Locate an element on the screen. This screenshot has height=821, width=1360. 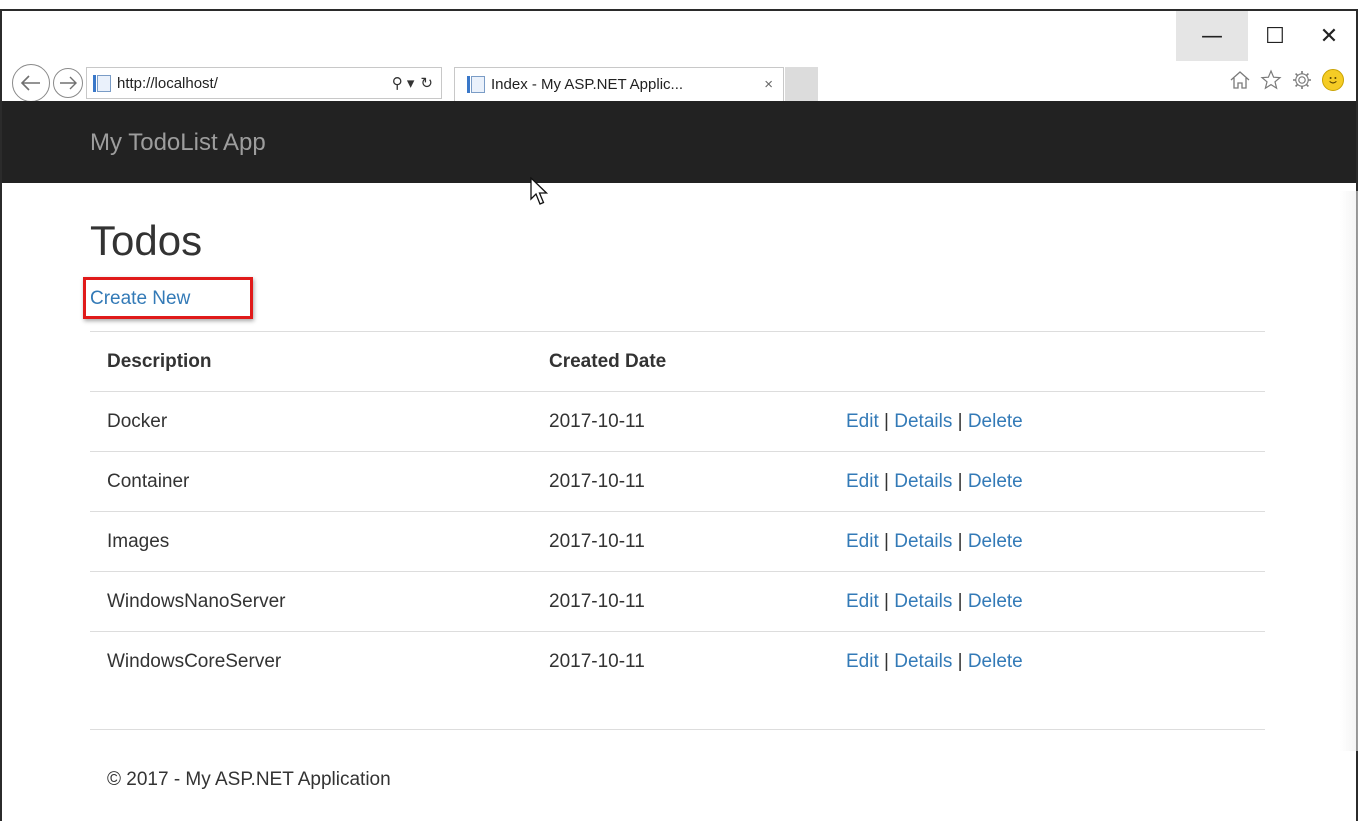
back-arrow-icon is located at coordinates (30, 83).